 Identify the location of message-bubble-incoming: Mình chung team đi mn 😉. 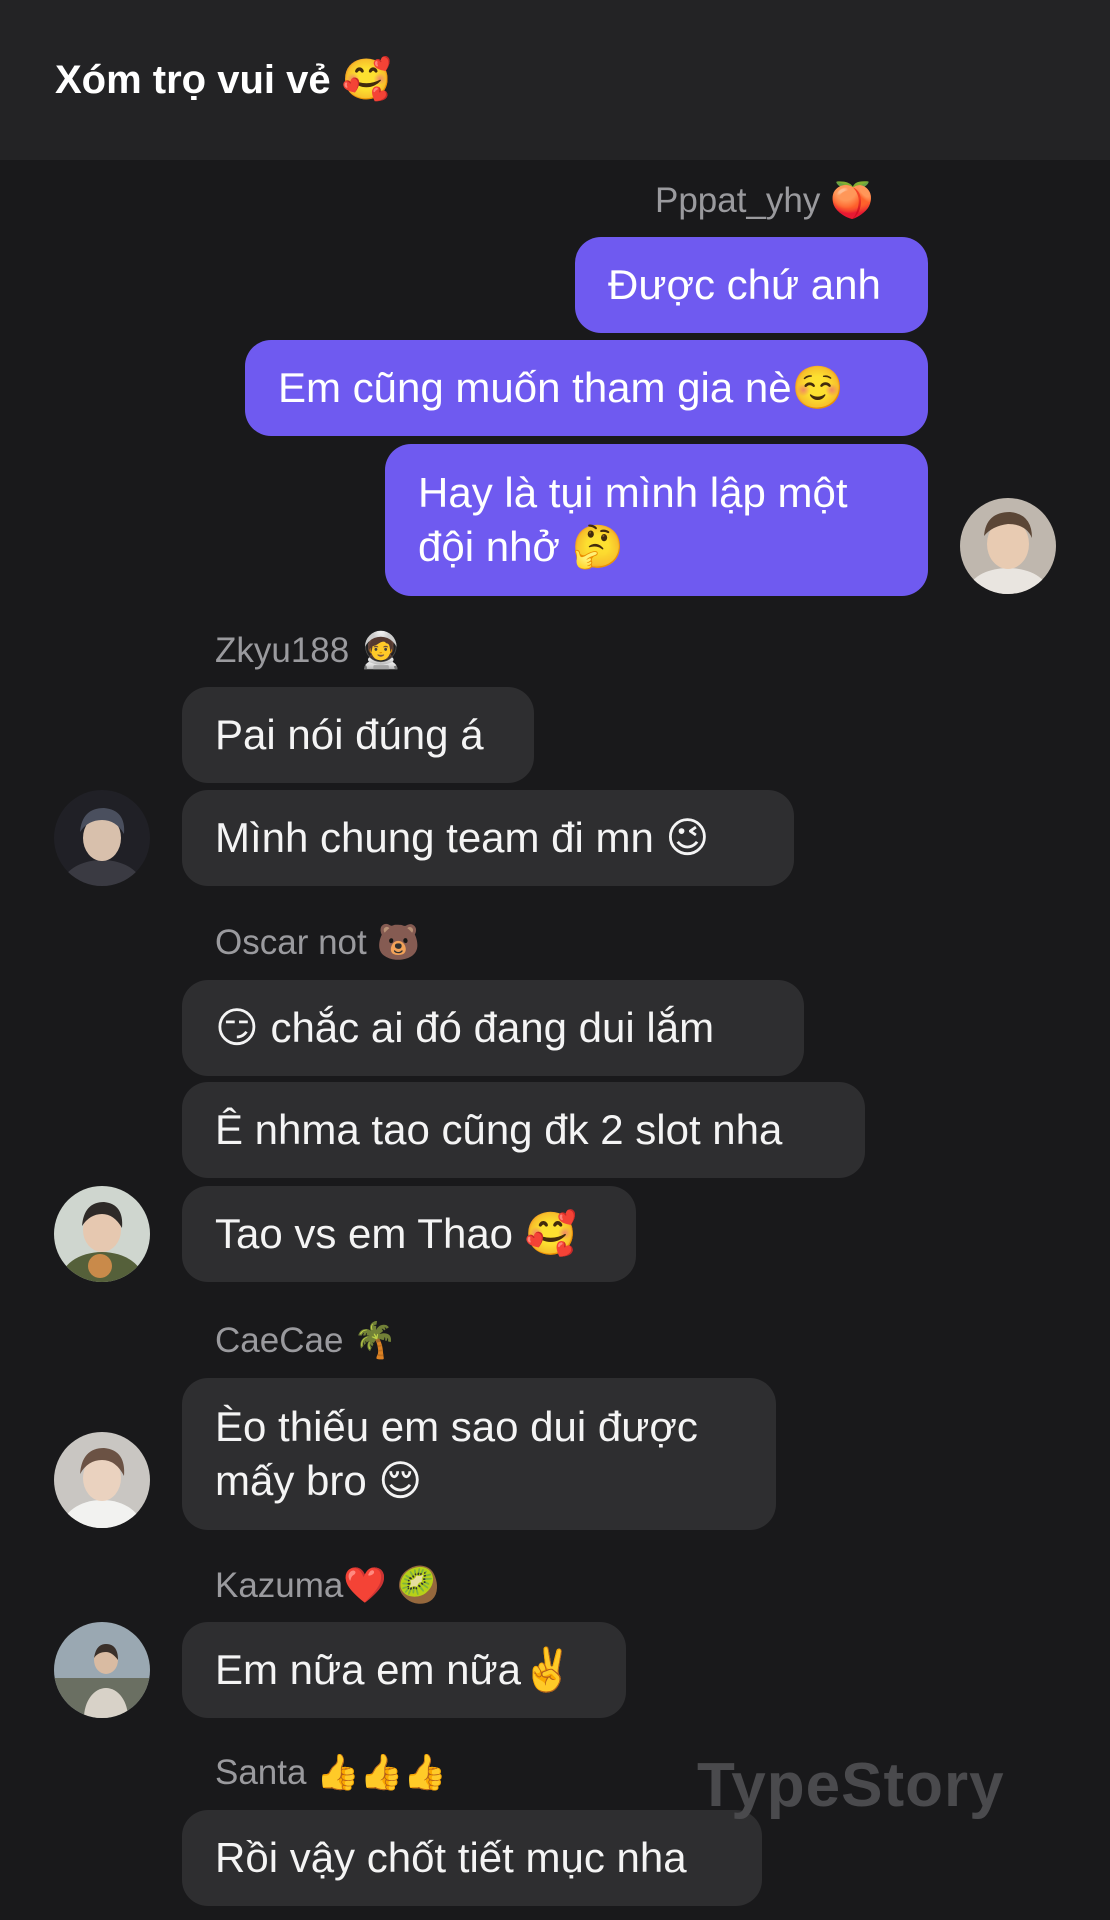
(488, 838).